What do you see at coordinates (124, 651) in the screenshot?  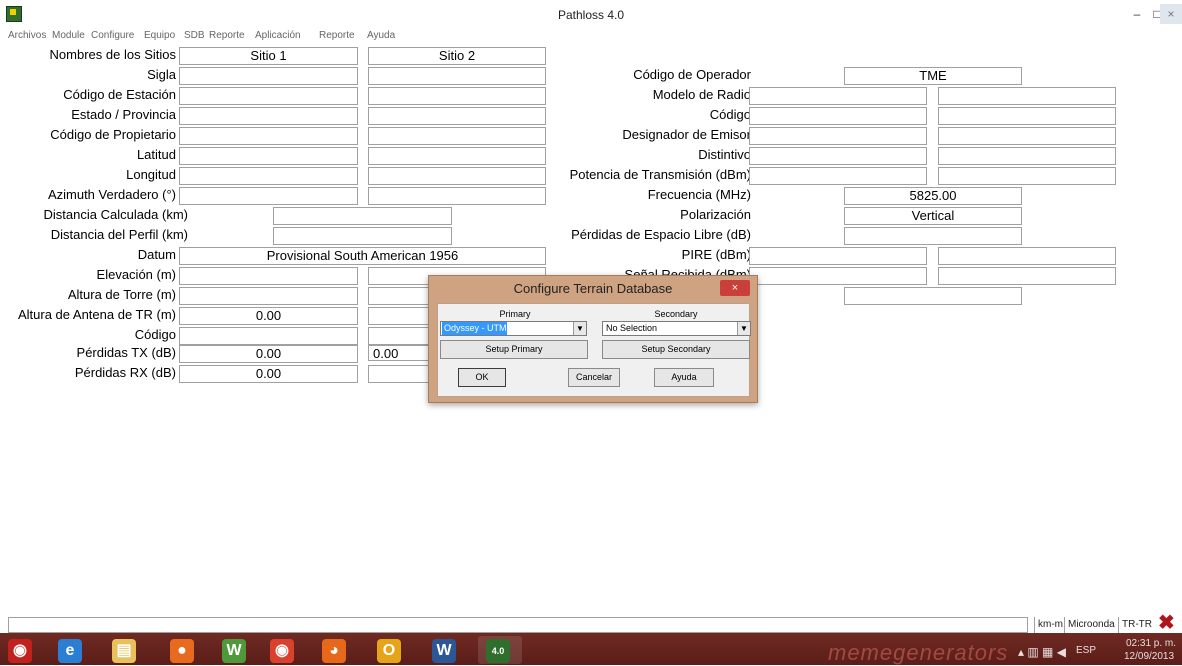 I see `file-explorer-icon: ▤` at bounding box center [124, 651].